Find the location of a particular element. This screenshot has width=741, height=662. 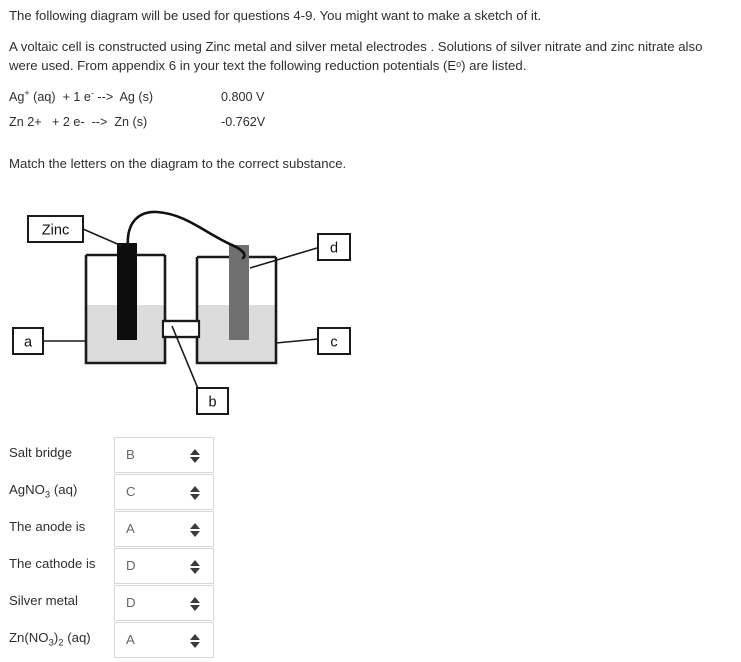

match-row-agno3: AgNO3 (aq) C is located at coordinates (150, 492).